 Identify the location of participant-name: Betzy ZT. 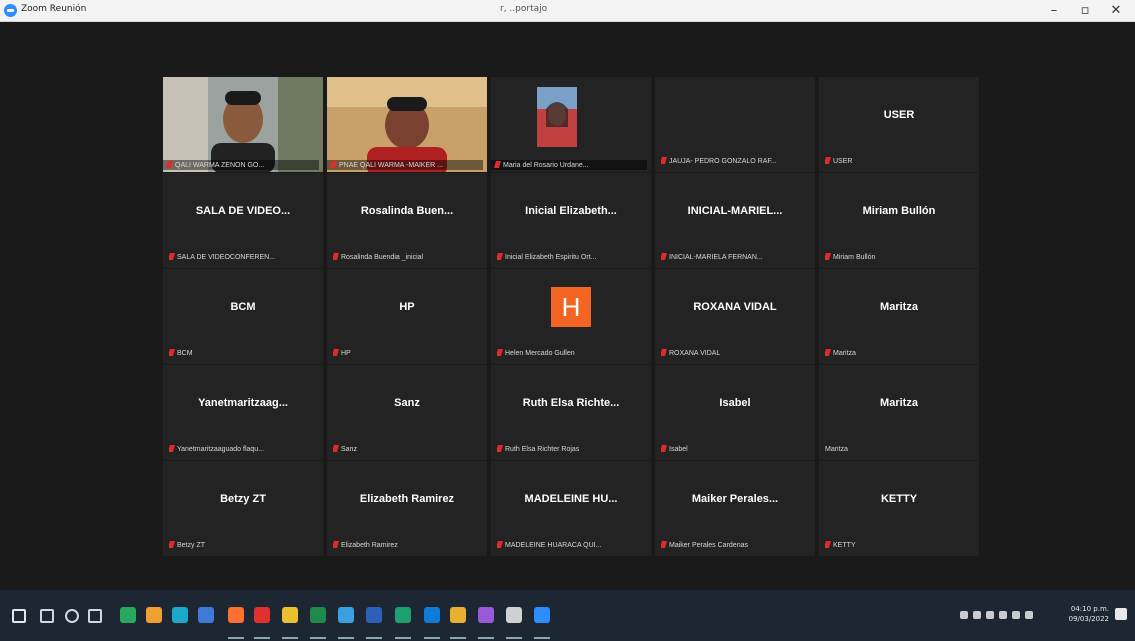
(191, 545).